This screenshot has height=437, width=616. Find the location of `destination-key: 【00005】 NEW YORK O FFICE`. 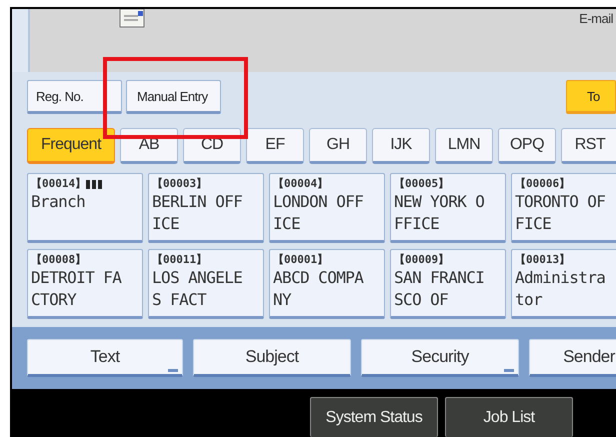

destination-key: 【00005】 NEW YORK O FFICE is located at coordinates (448, 208).